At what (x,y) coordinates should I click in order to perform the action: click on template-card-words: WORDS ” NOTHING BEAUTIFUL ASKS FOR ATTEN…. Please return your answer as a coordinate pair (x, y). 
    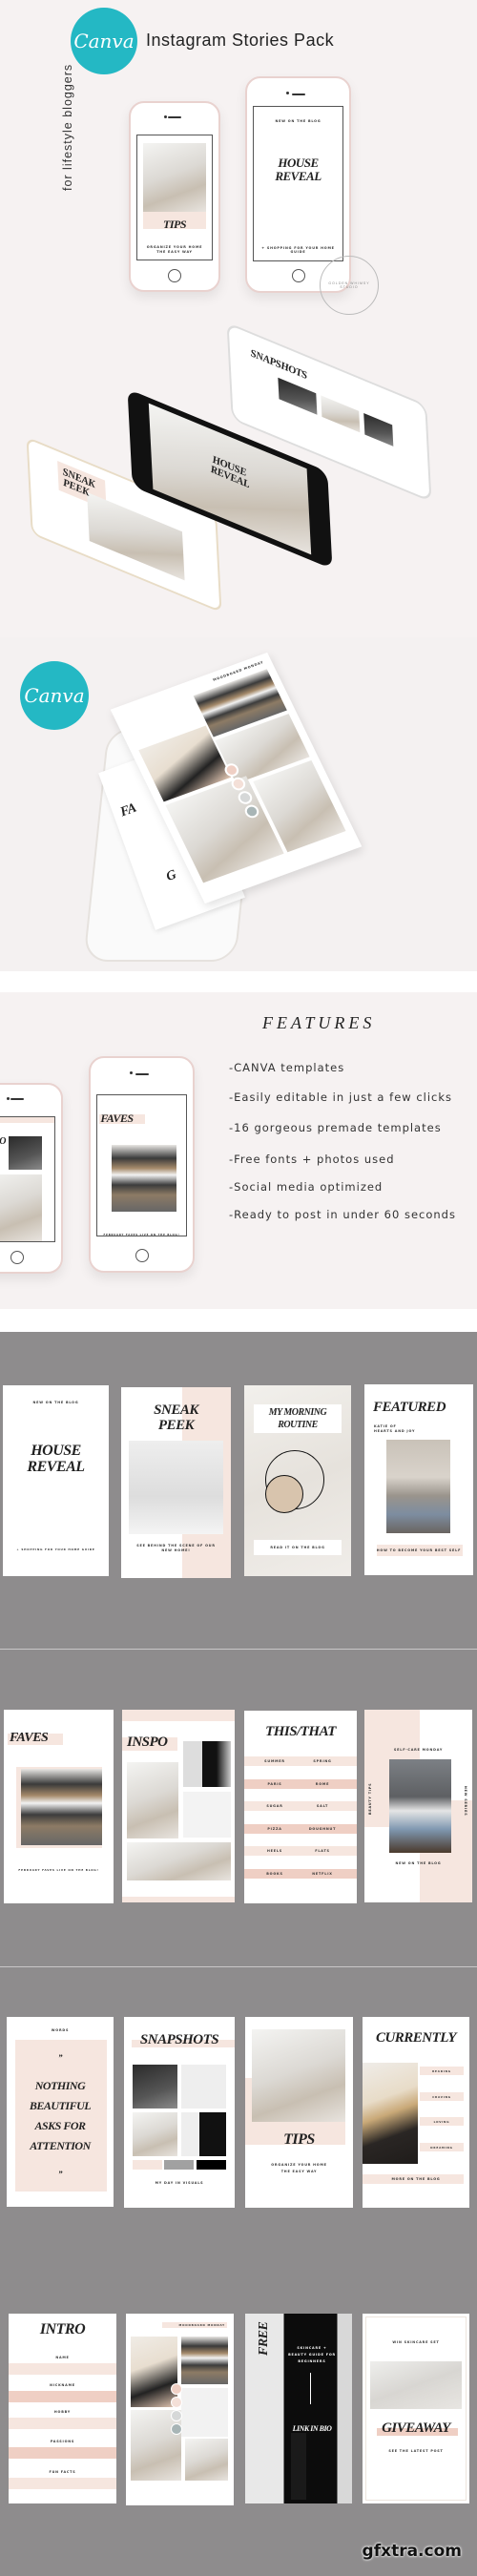
    Looking at the image, I should click on (61, 2112).